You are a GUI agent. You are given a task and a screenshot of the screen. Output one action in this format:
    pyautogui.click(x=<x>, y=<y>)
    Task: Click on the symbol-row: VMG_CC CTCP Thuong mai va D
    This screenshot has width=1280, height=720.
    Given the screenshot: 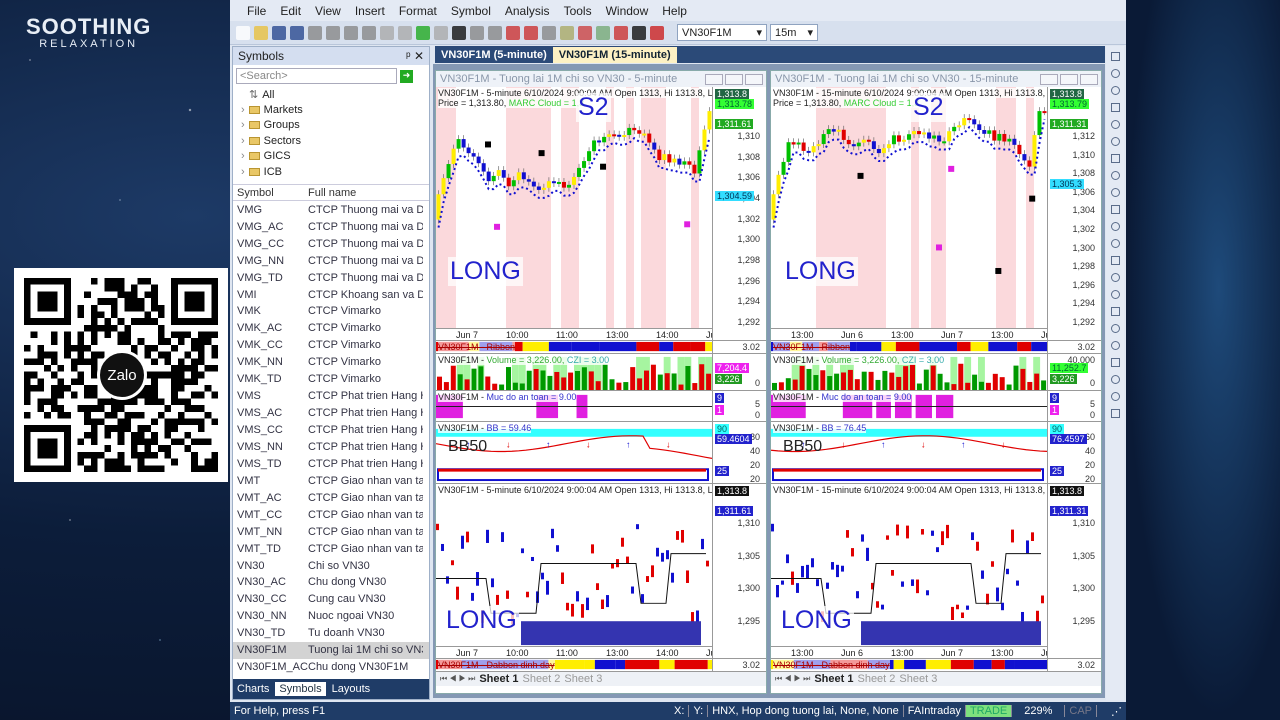 What is the action you would take?
    pyautogui.click(x=331, y=243)
    